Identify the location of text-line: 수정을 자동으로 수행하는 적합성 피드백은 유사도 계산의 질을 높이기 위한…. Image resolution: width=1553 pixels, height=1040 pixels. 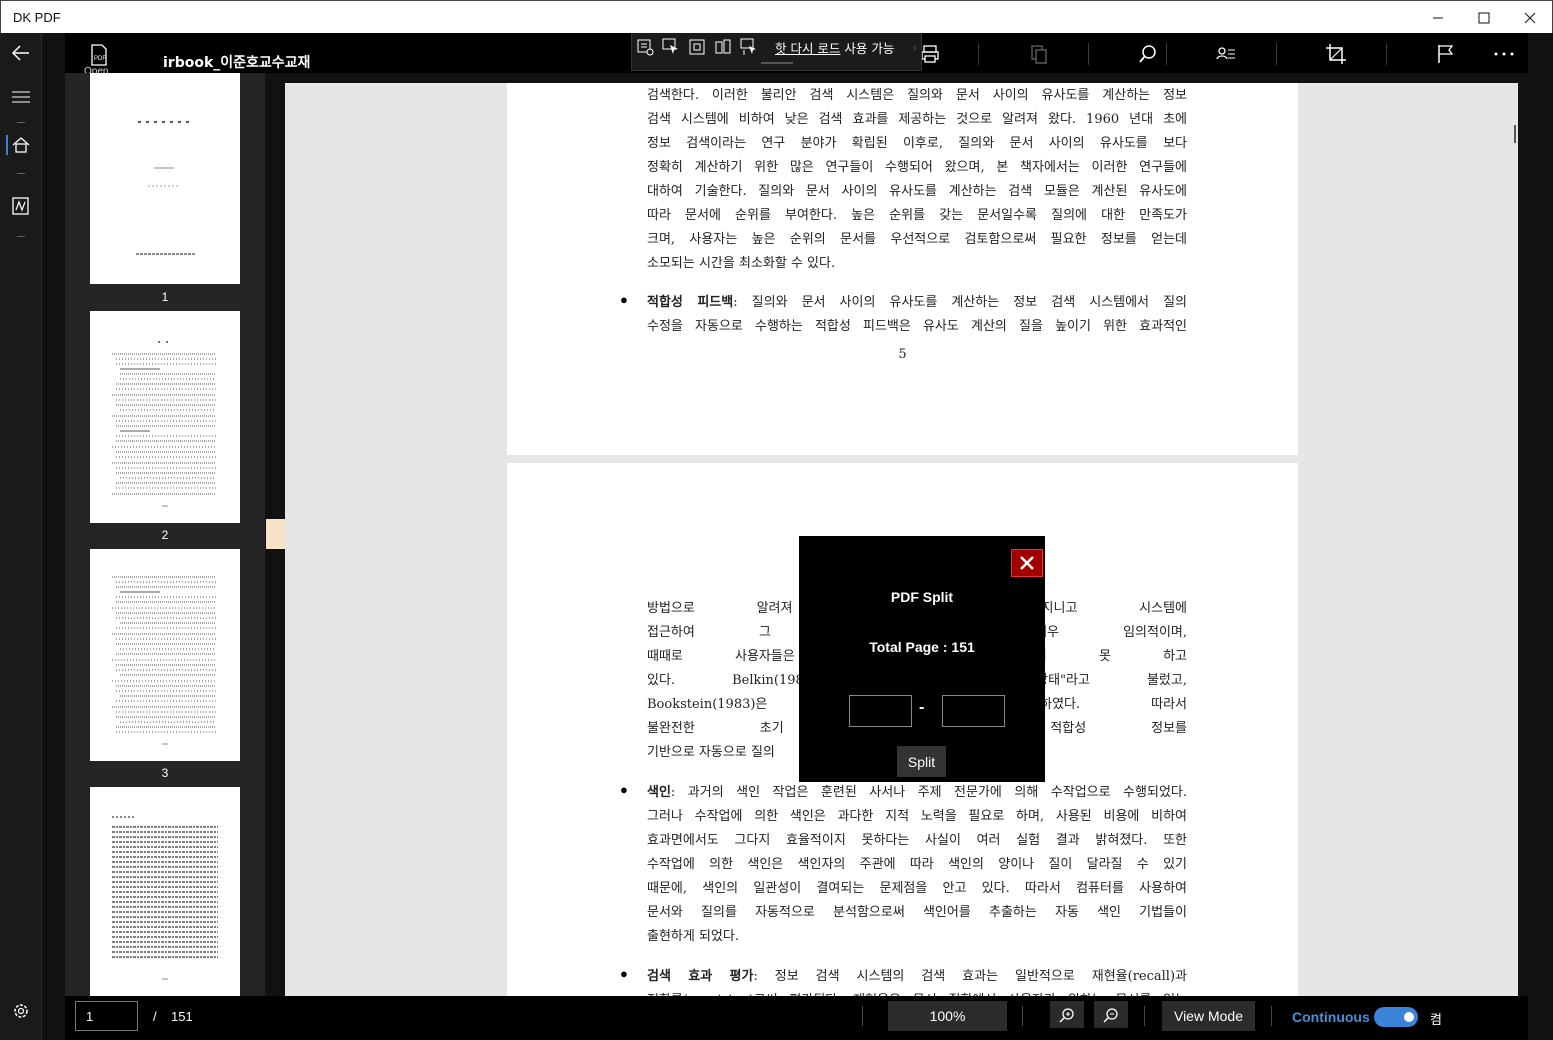
(917, 326).